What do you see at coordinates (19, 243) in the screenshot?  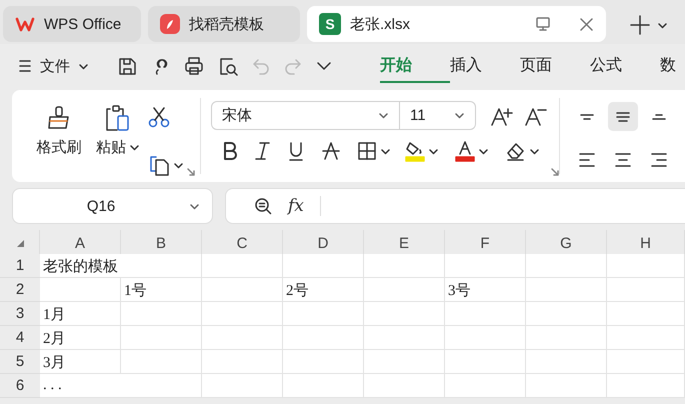 I see `select-all-corner-icon` at bounding box center [19, 243].